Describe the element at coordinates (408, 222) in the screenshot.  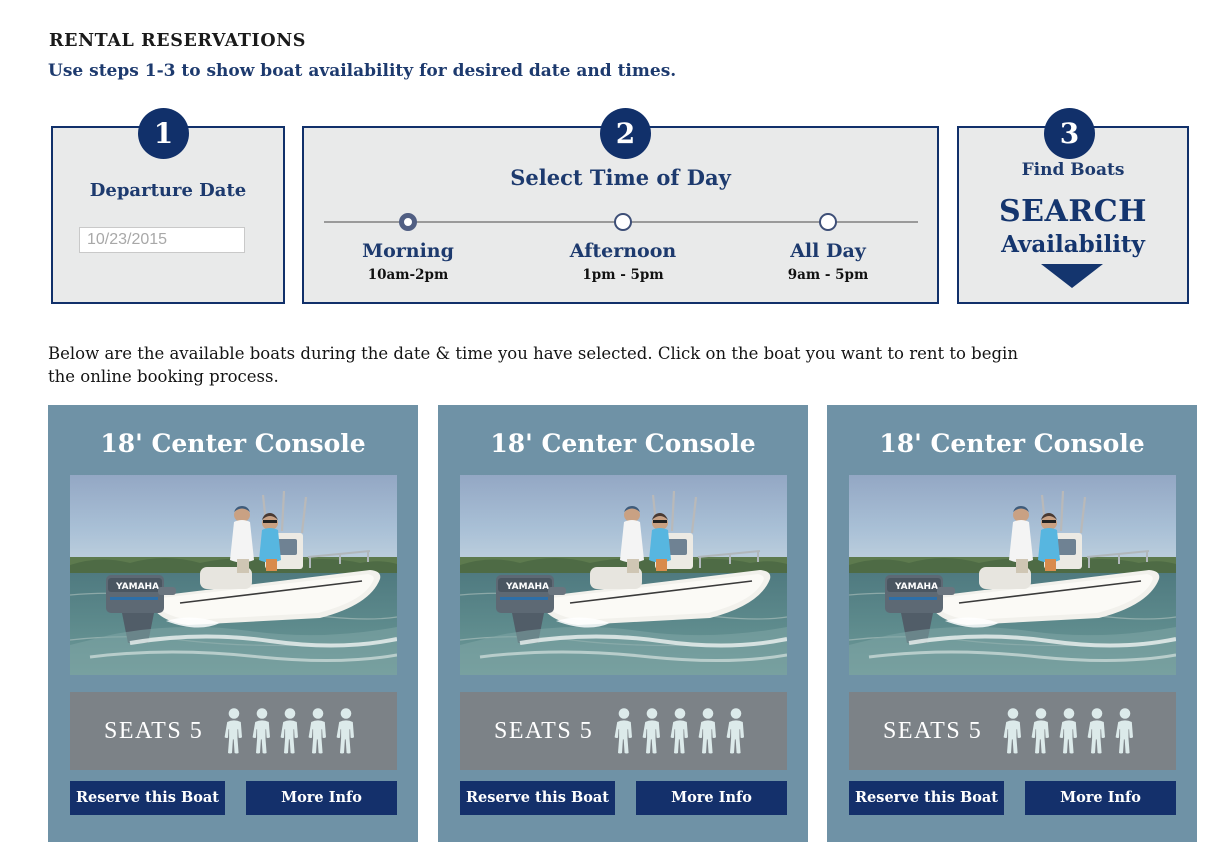
I see `slider-handle-morning` at that location.